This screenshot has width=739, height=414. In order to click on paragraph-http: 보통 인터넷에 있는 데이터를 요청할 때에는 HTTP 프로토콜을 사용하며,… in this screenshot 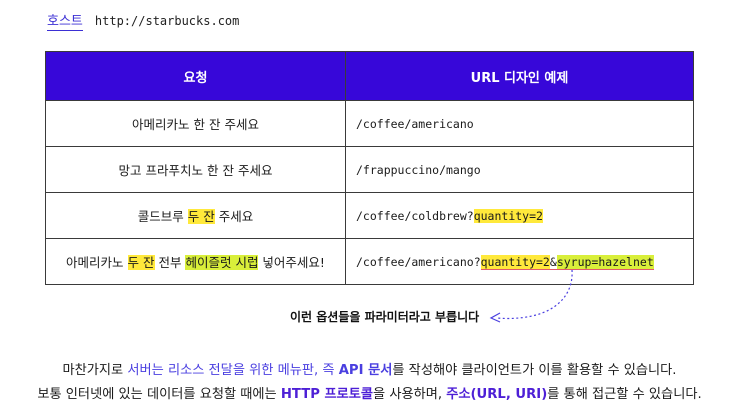, I will do `click(369, 392)`.